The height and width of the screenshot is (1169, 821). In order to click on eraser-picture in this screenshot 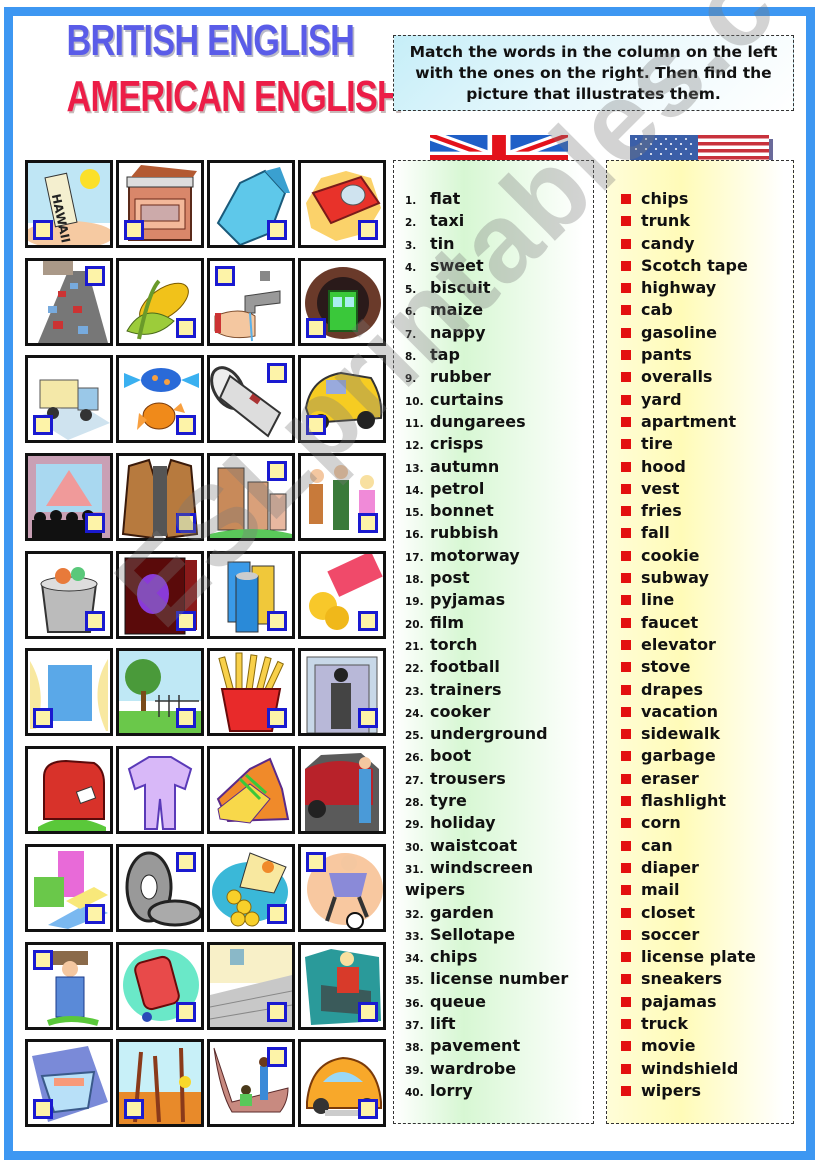, I will do `click(69, 887)`.